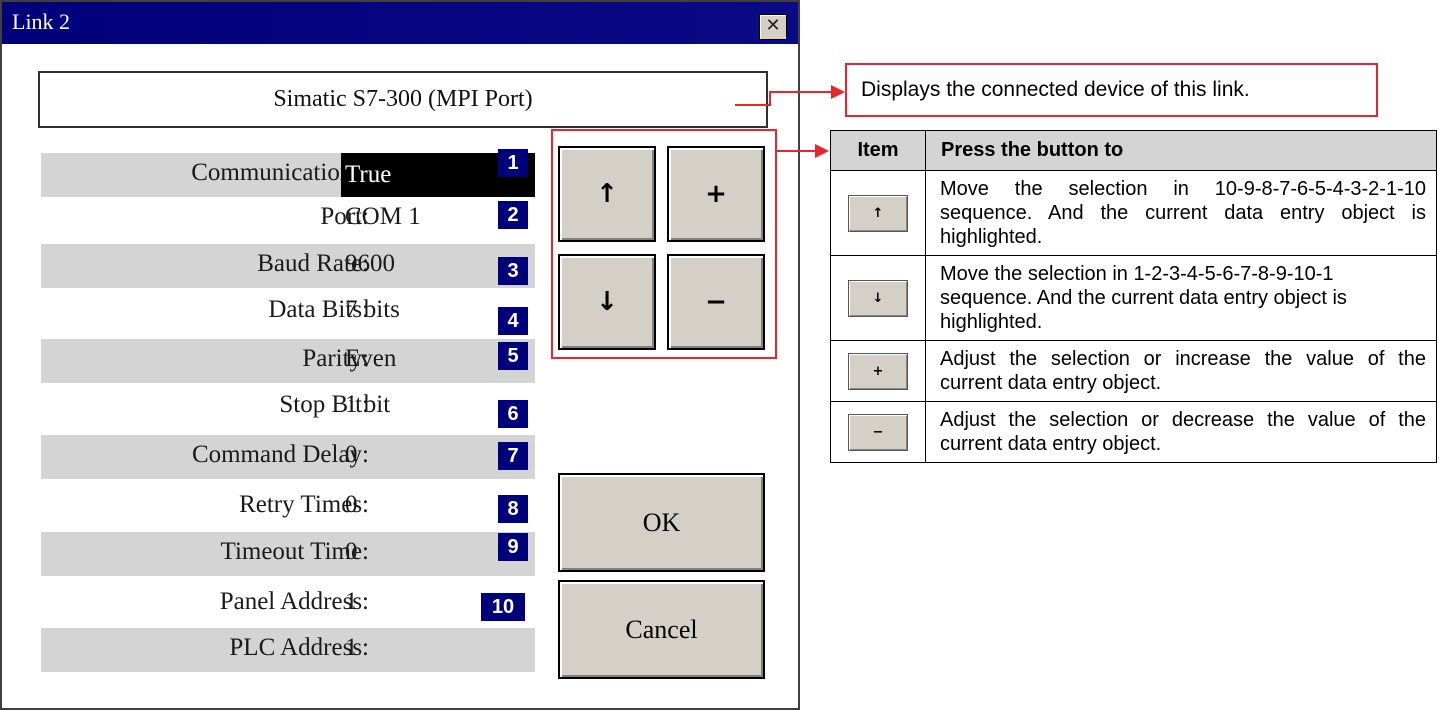 Image resolution: width=1439 pixels, height=710 pixels. I want to click on close-button: ✕, so click(773, 27).